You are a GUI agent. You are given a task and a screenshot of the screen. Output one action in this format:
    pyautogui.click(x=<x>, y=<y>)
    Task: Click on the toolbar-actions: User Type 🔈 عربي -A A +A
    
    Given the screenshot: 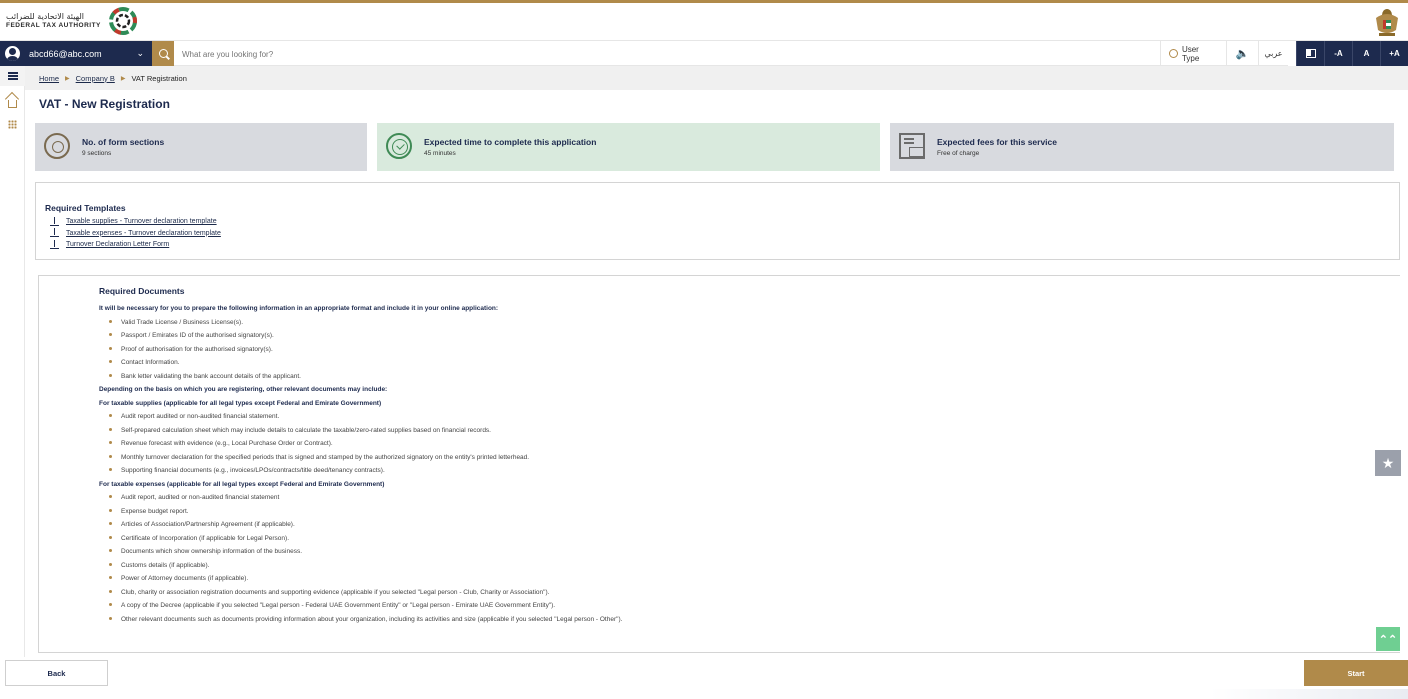 What is the action you would take?
    pyautogui.click(x=1284, y=53)
    